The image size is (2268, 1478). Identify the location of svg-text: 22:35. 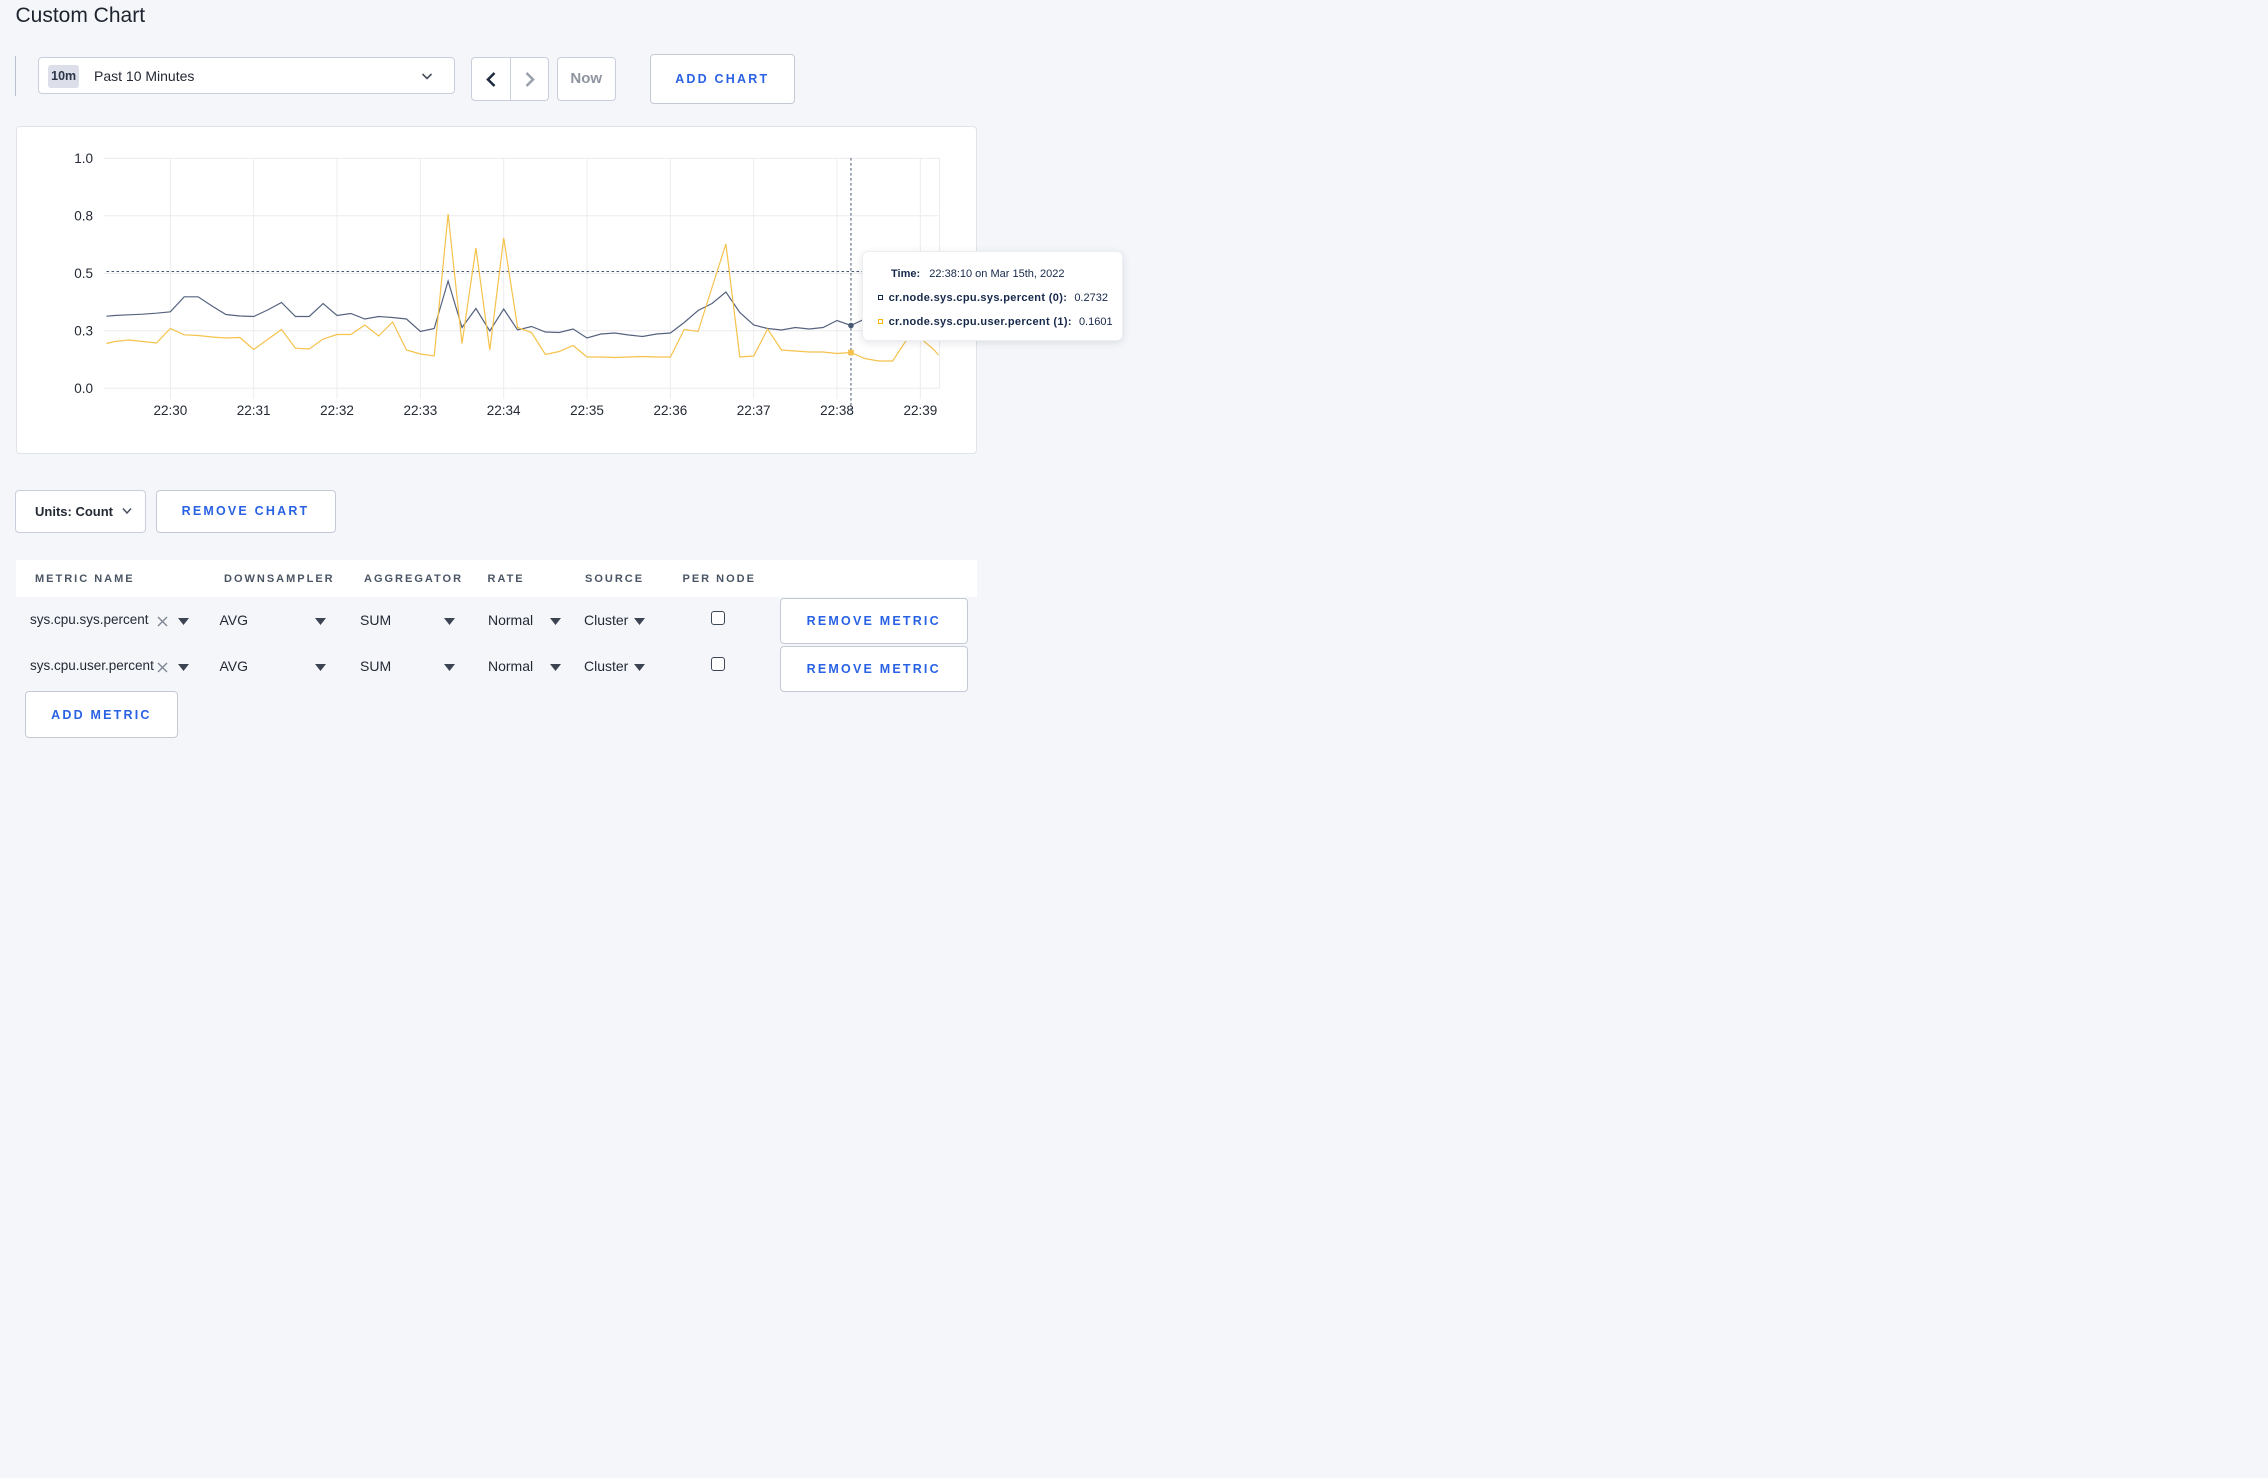
(587, 410).